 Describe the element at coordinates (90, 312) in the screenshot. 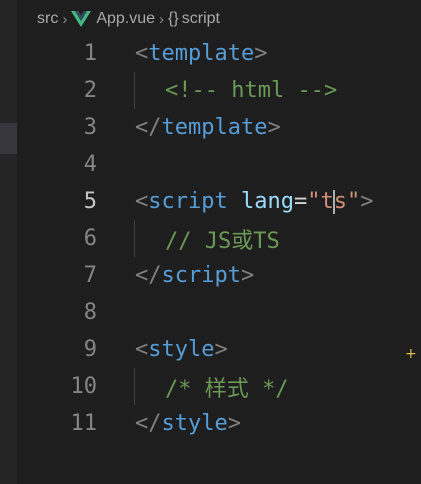

I see `line-number: 8` at that location.